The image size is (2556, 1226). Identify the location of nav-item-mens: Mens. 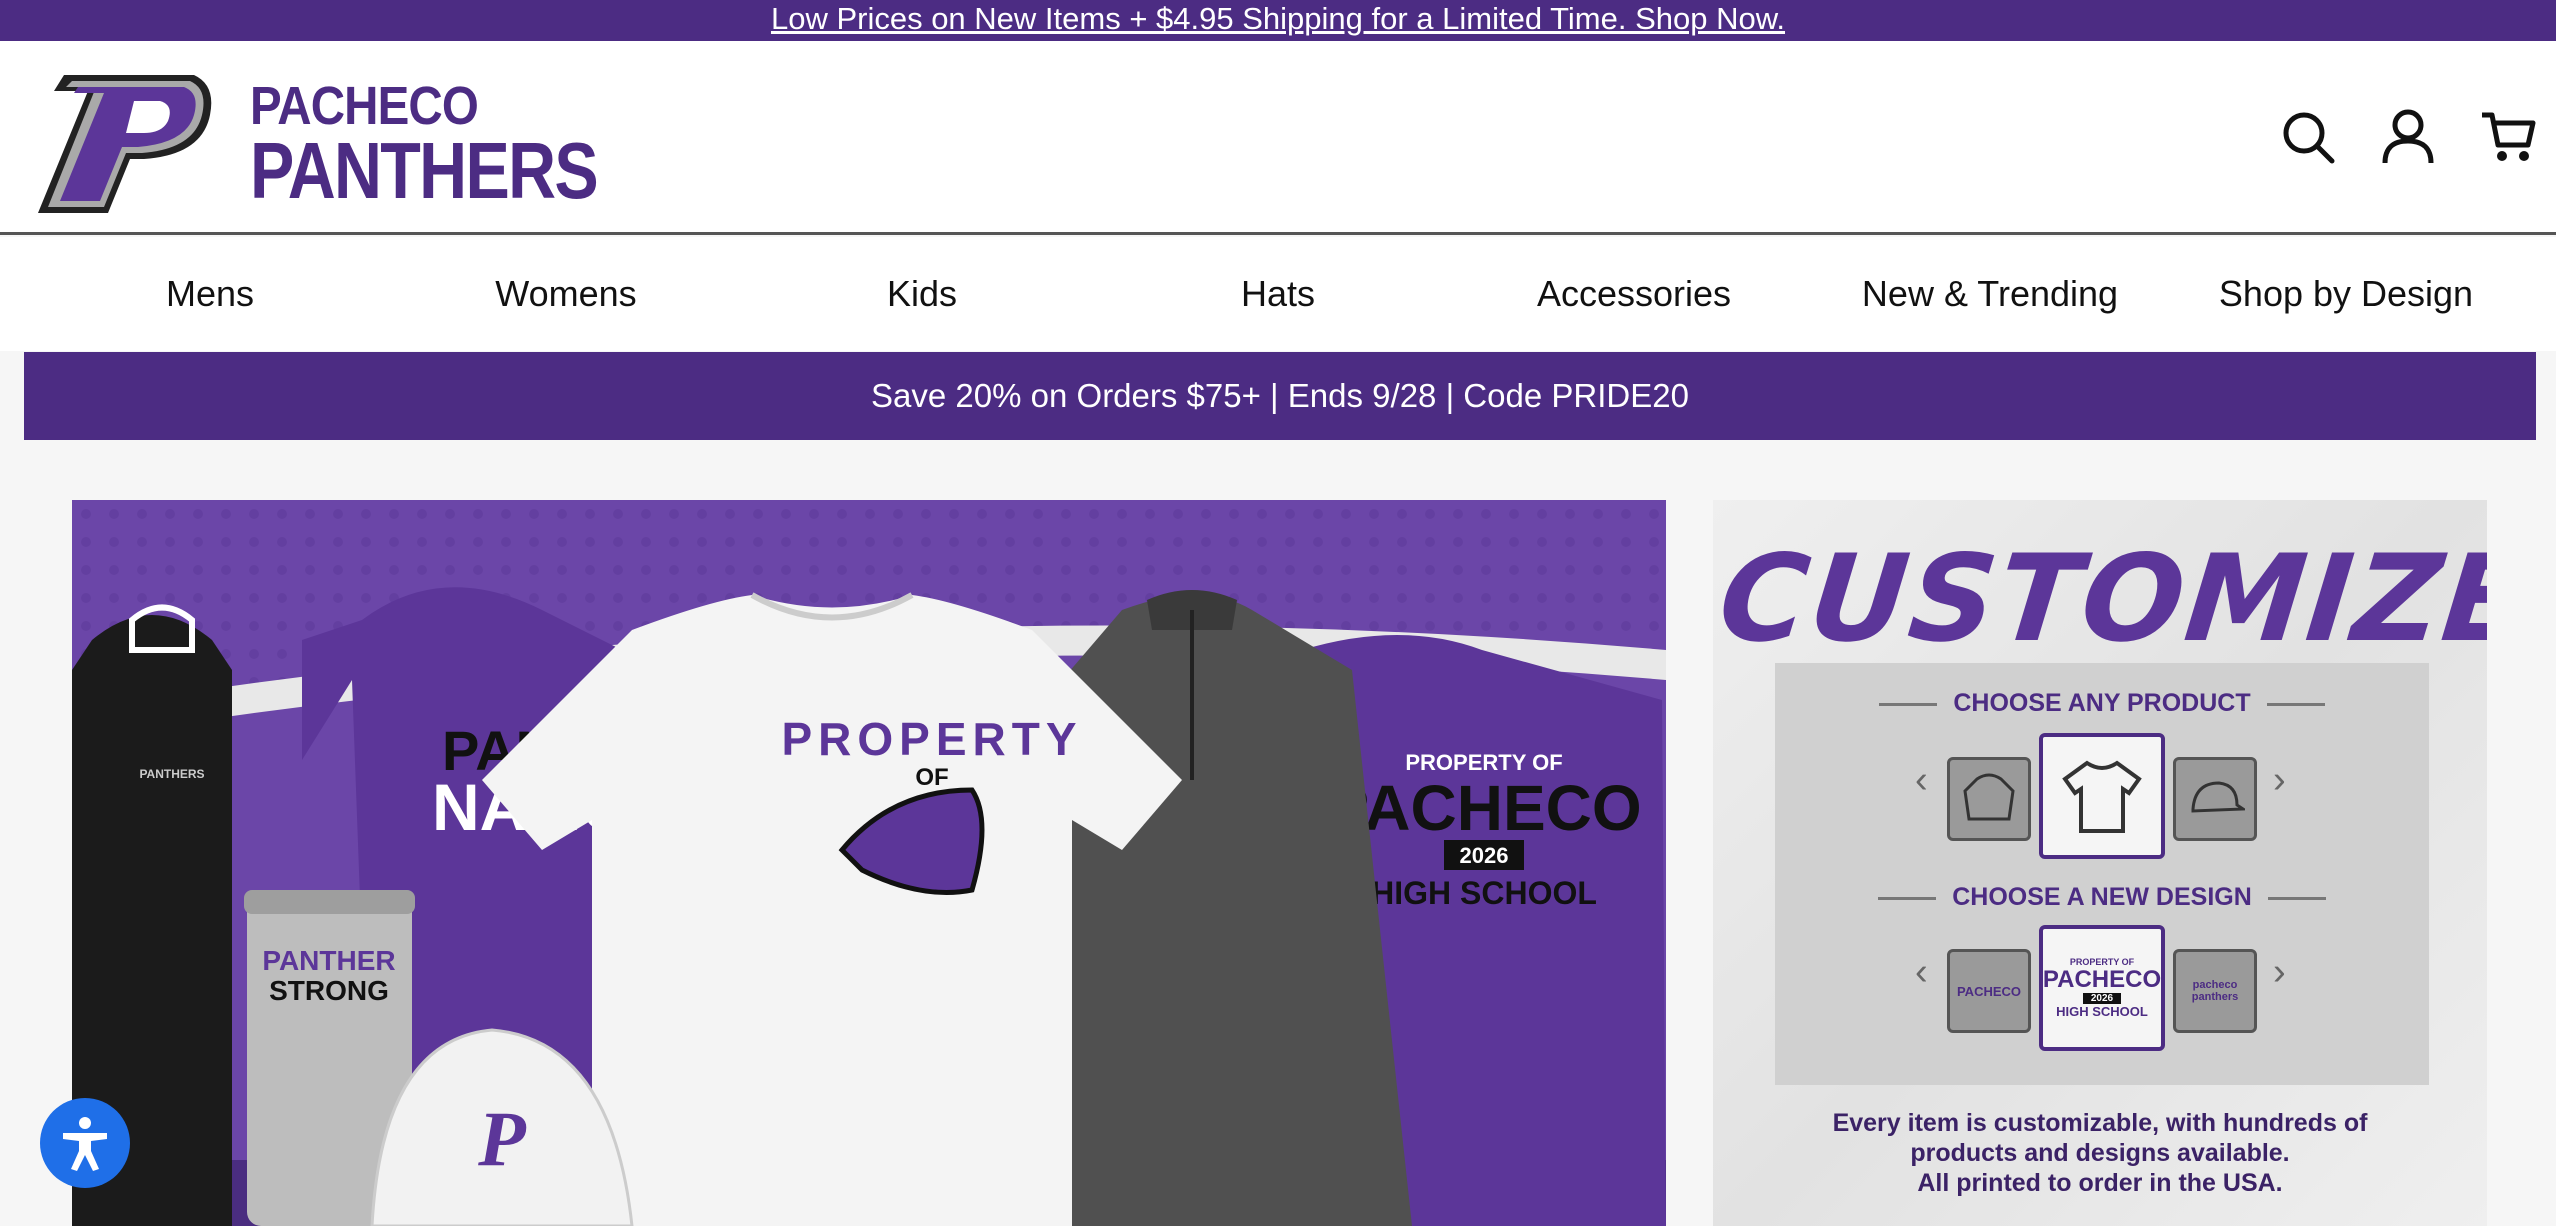
(210, 294).